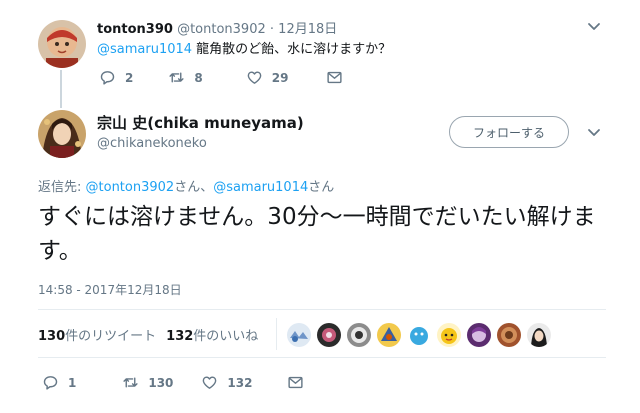  I want to click on author-avatar, so click(62, 134).